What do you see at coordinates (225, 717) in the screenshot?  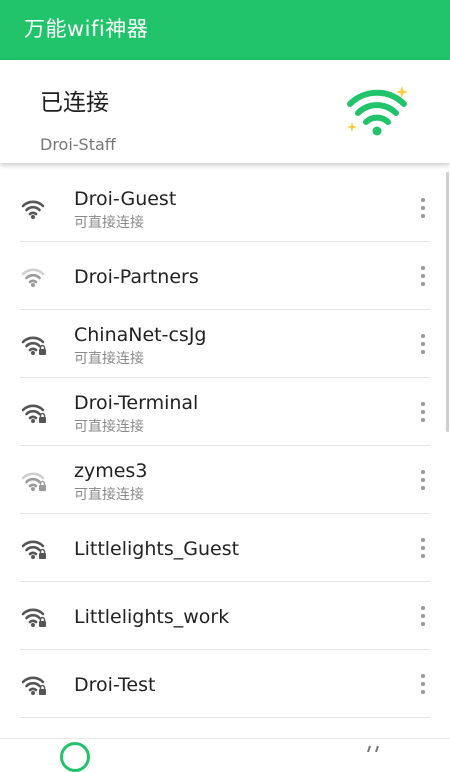 I see `row-divider` at bounding box center [225, 717].